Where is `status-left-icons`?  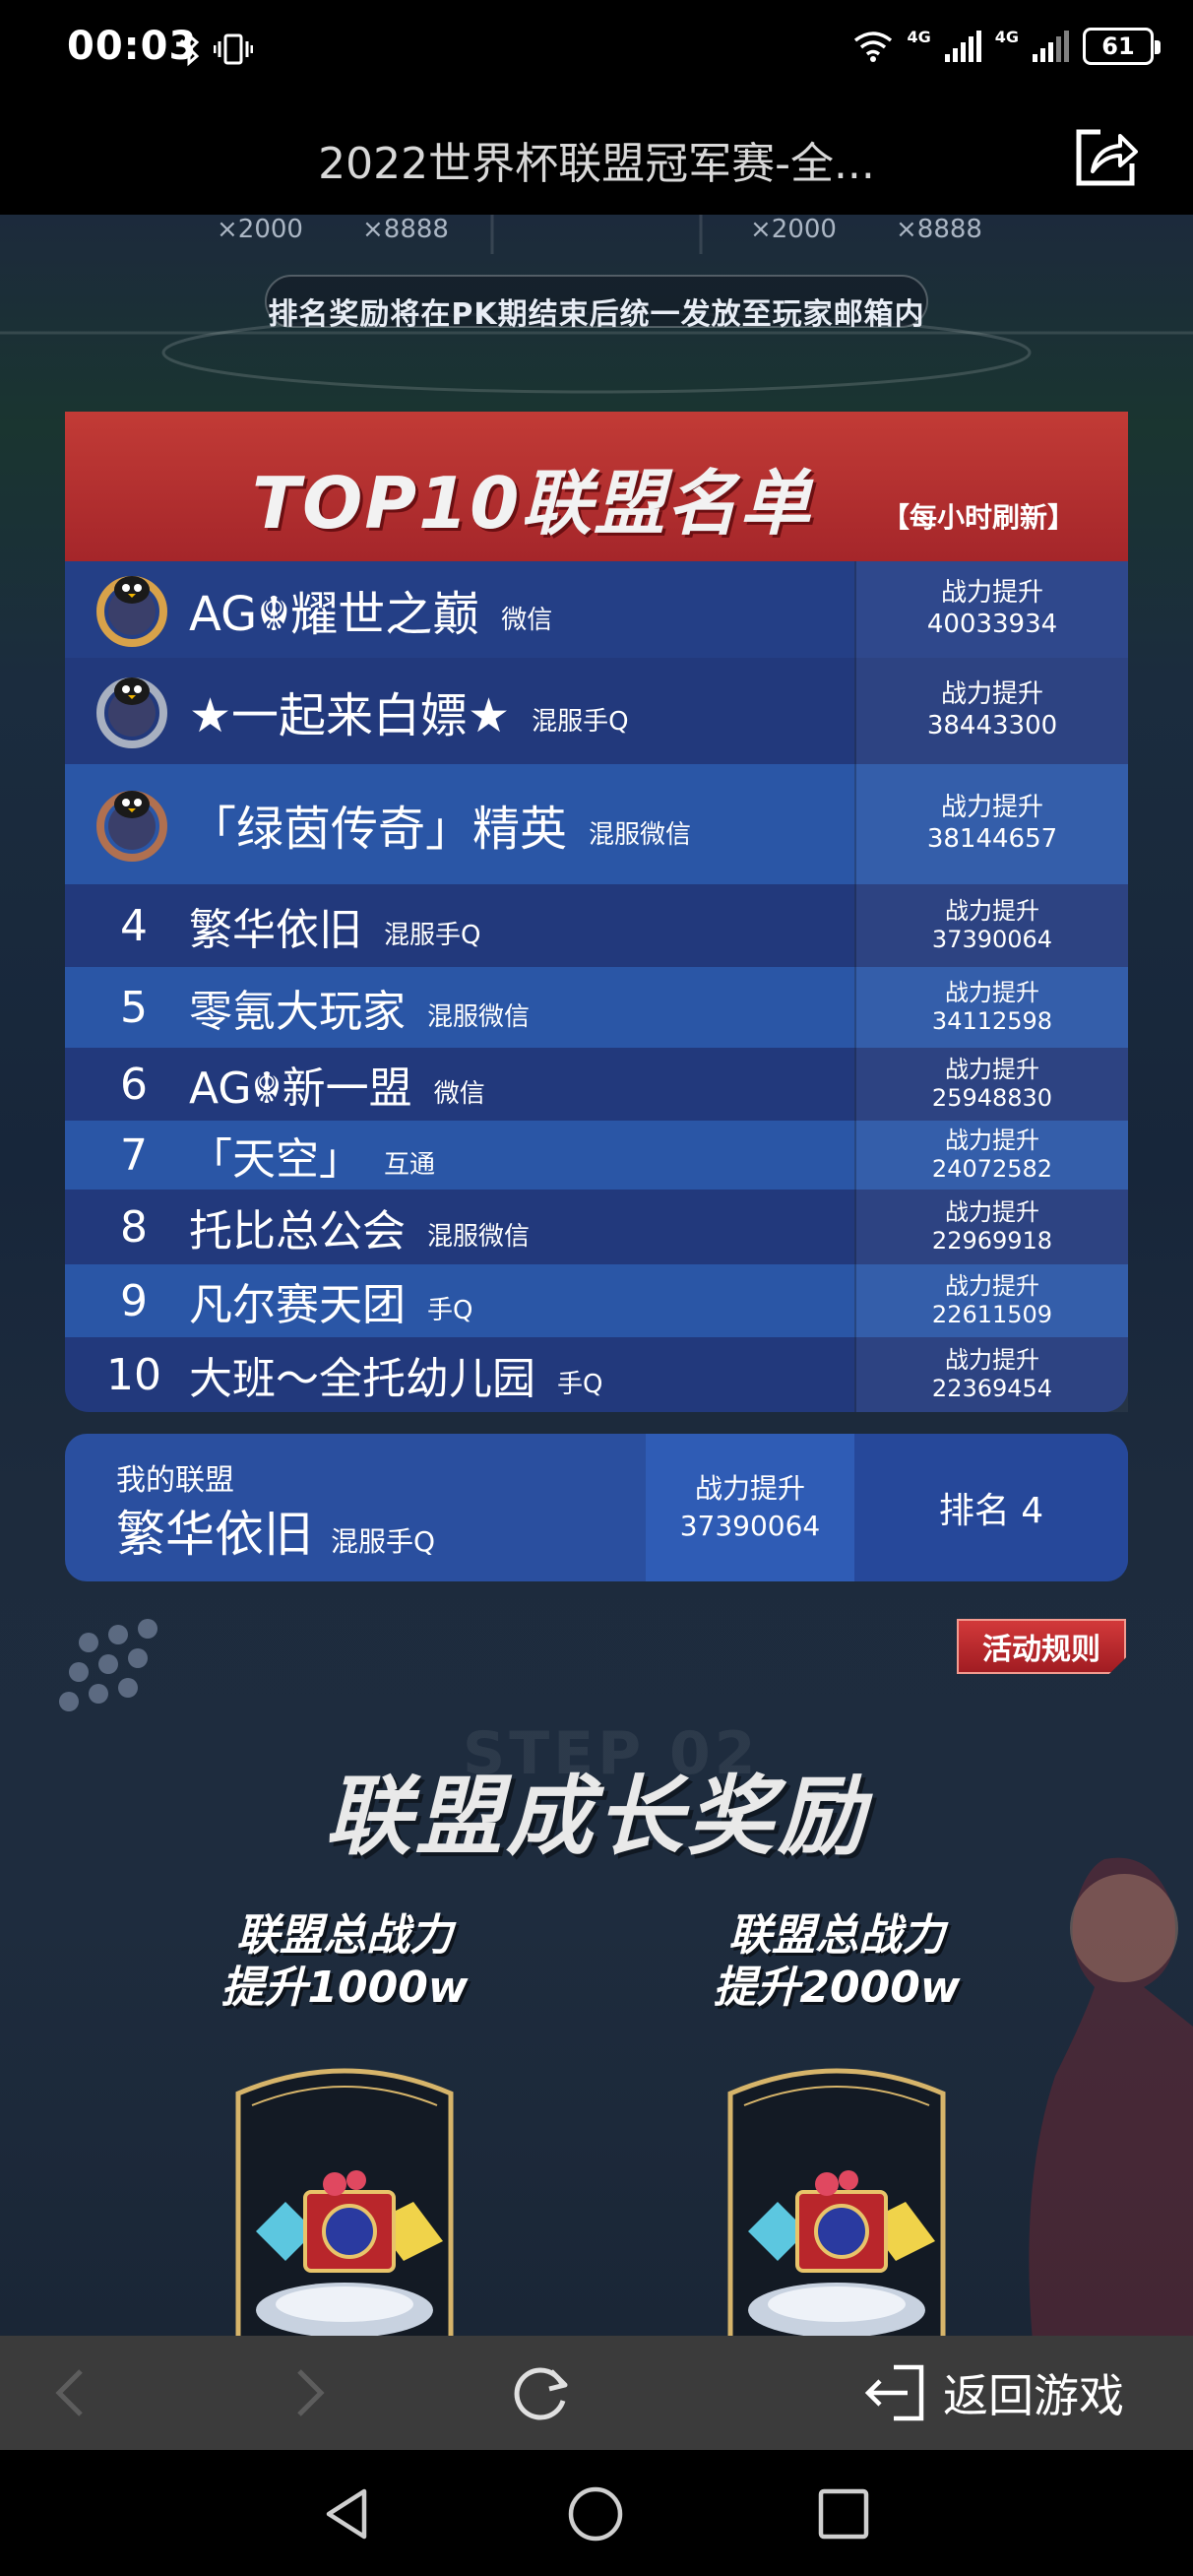
status-left-icons is located at coordinates (215, 47).